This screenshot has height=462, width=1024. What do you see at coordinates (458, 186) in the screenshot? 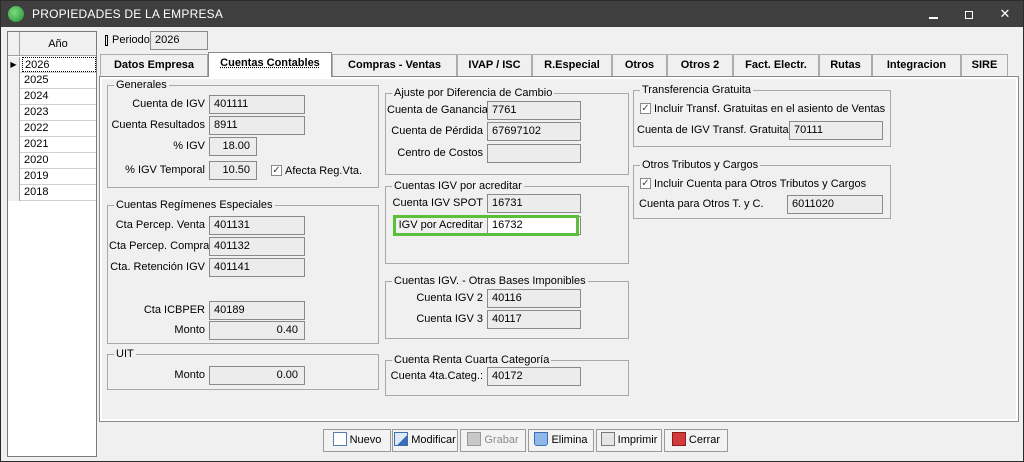
I see `igv-acreditar-title: Cuentas IGV por acreditar` at bounding box center [458, 186].